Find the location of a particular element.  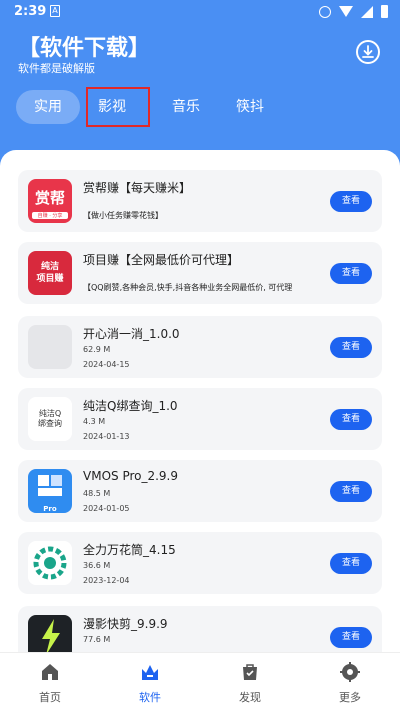

nav-label: 更多 is located at coordinates (350, 697).